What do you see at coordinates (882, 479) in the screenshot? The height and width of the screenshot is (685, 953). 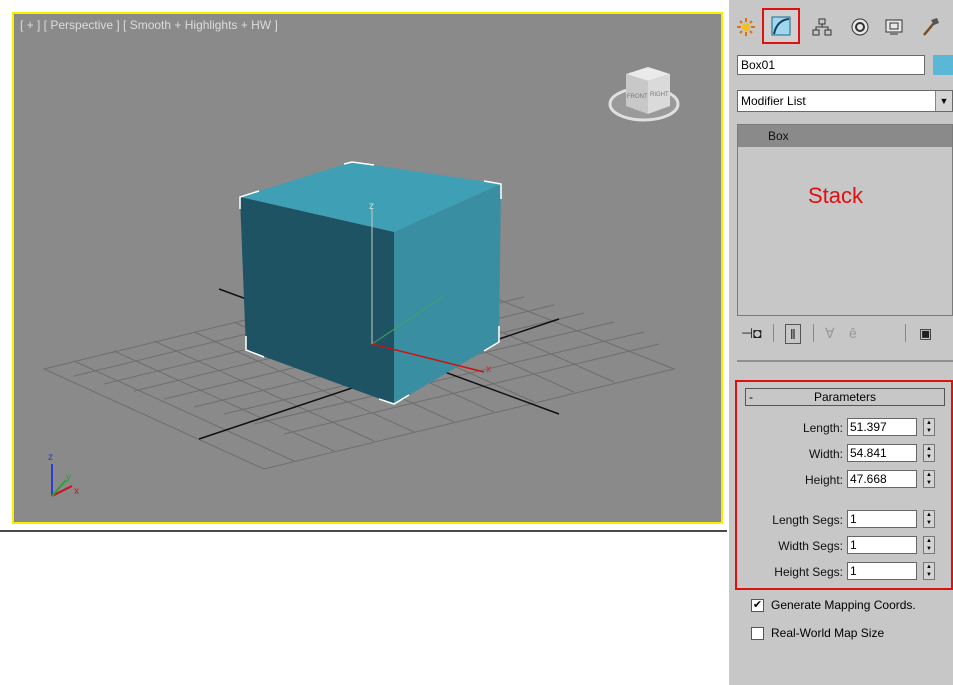 I see `height-field: 47.668` at bounding box center [882, 479].